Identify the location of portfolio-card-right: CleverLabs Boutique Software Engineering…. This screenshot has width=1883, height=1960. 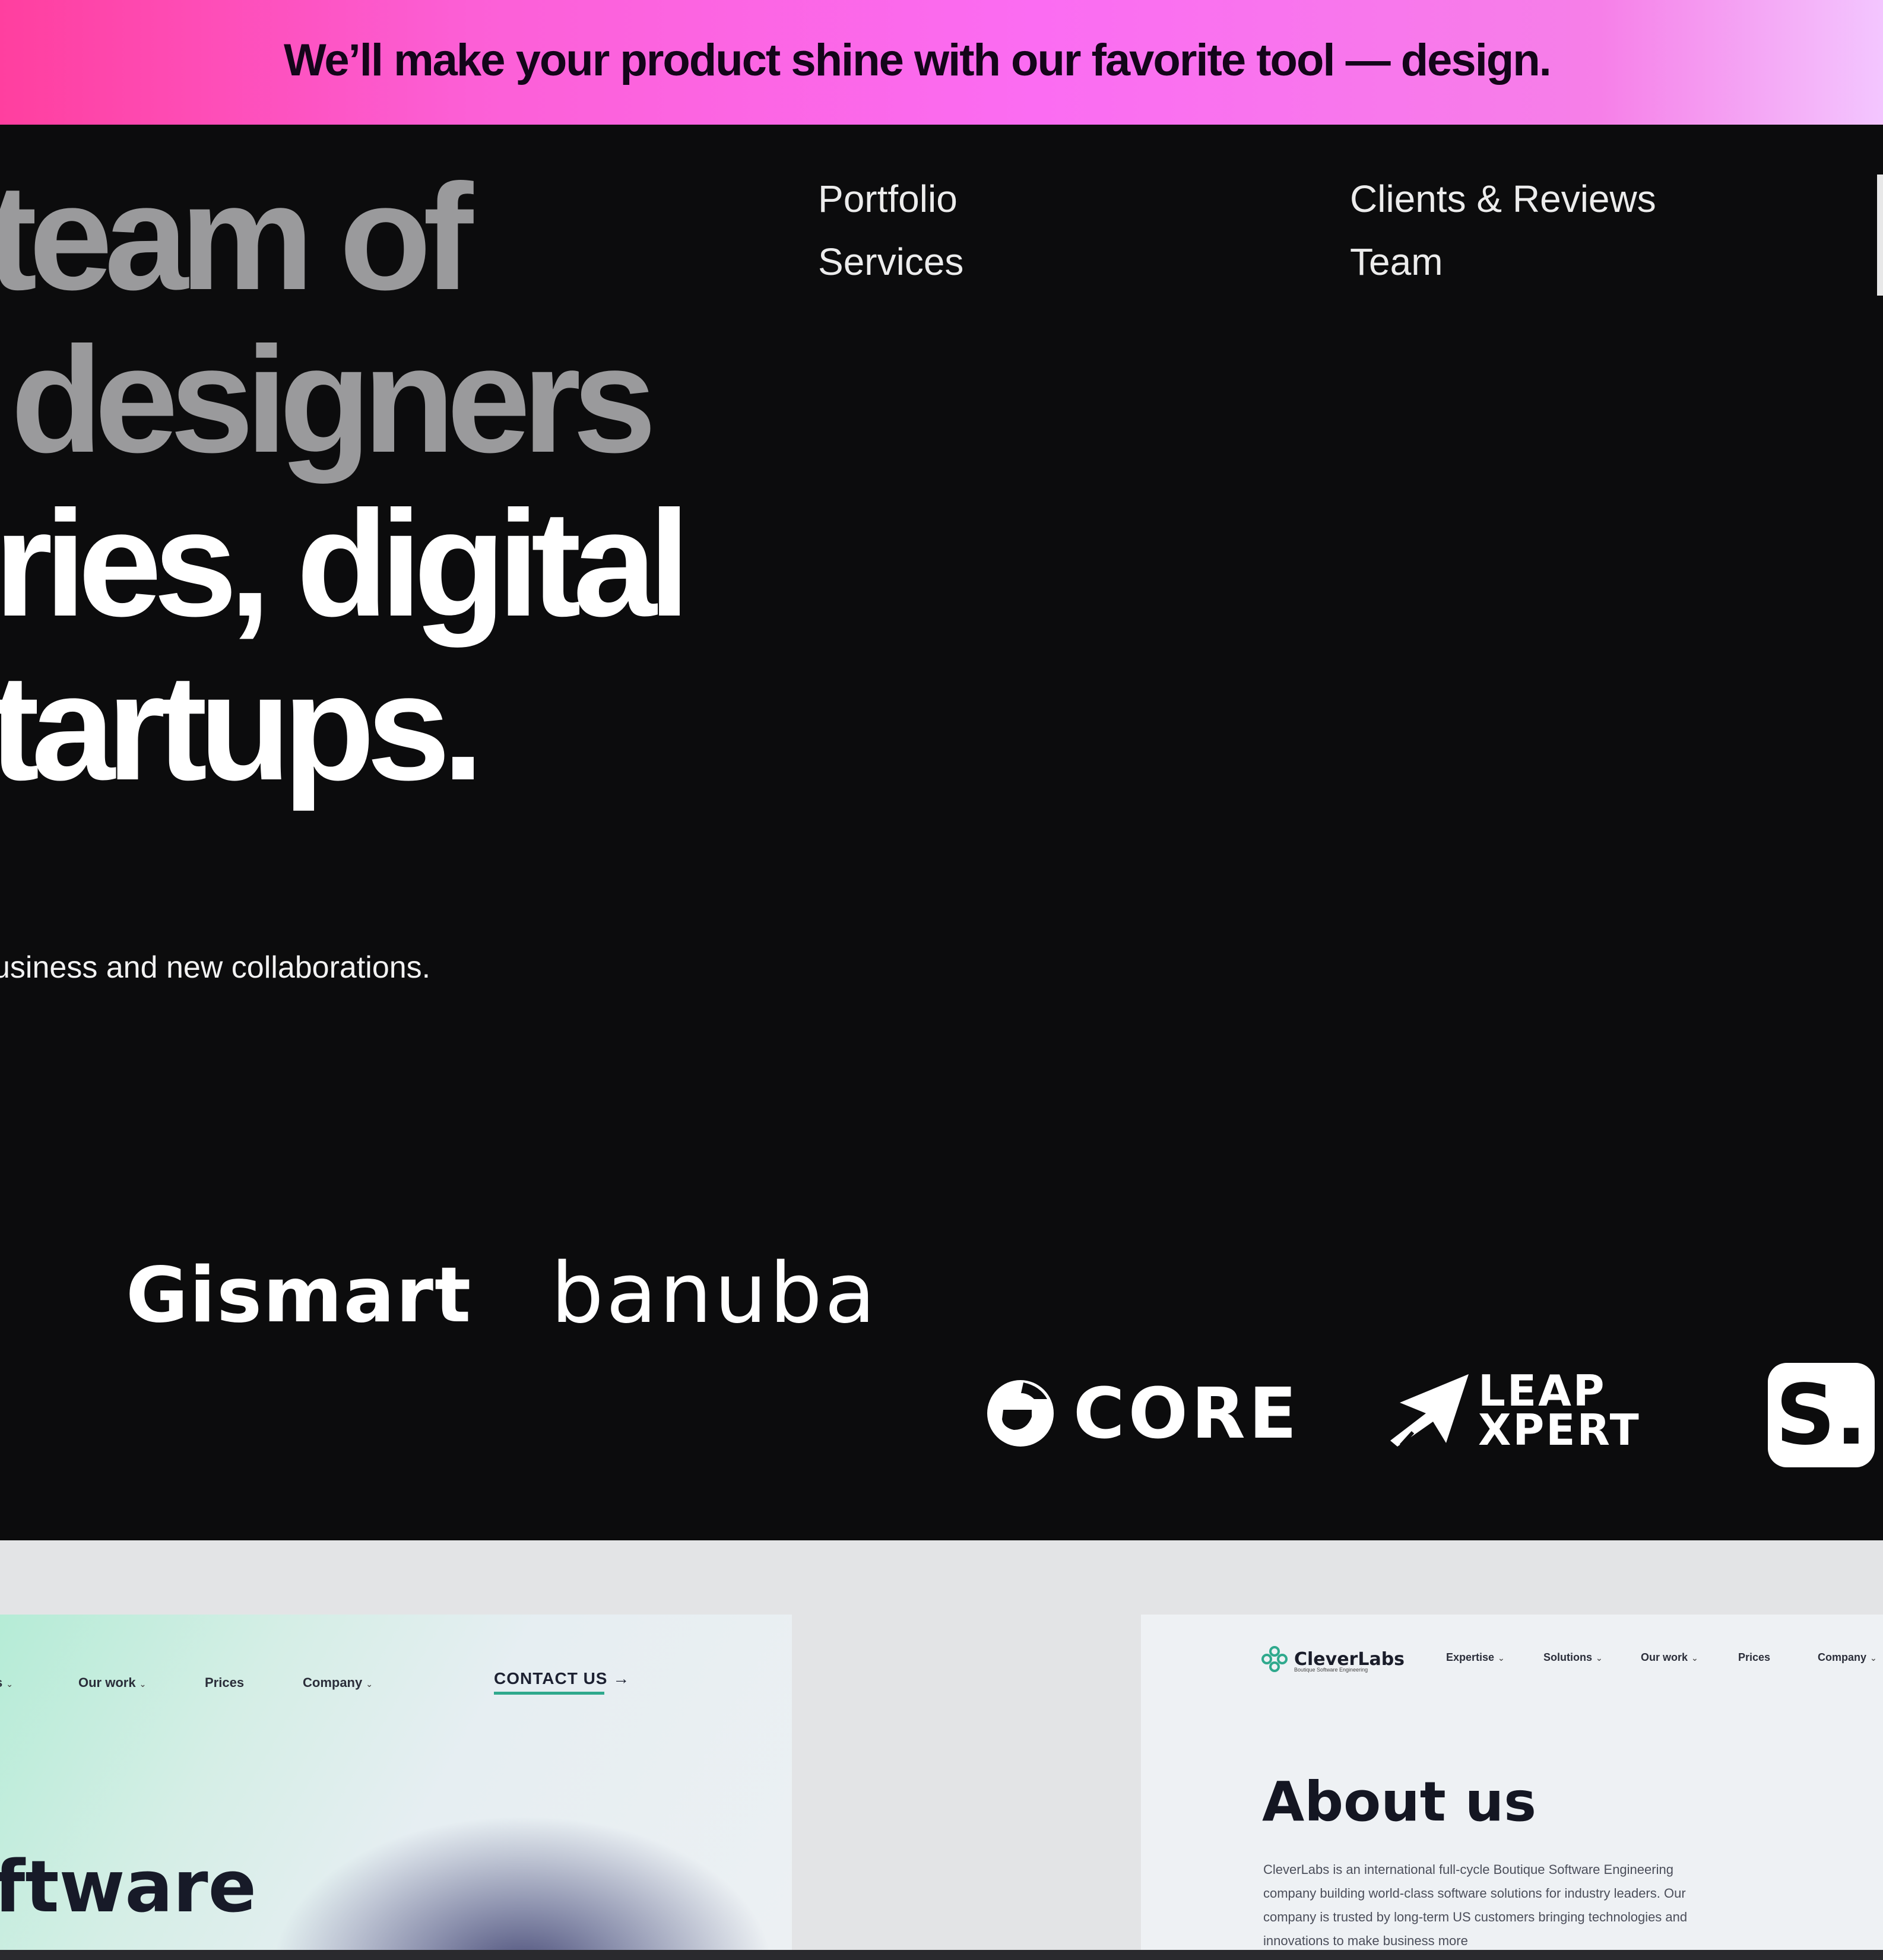
(1512, 1782).